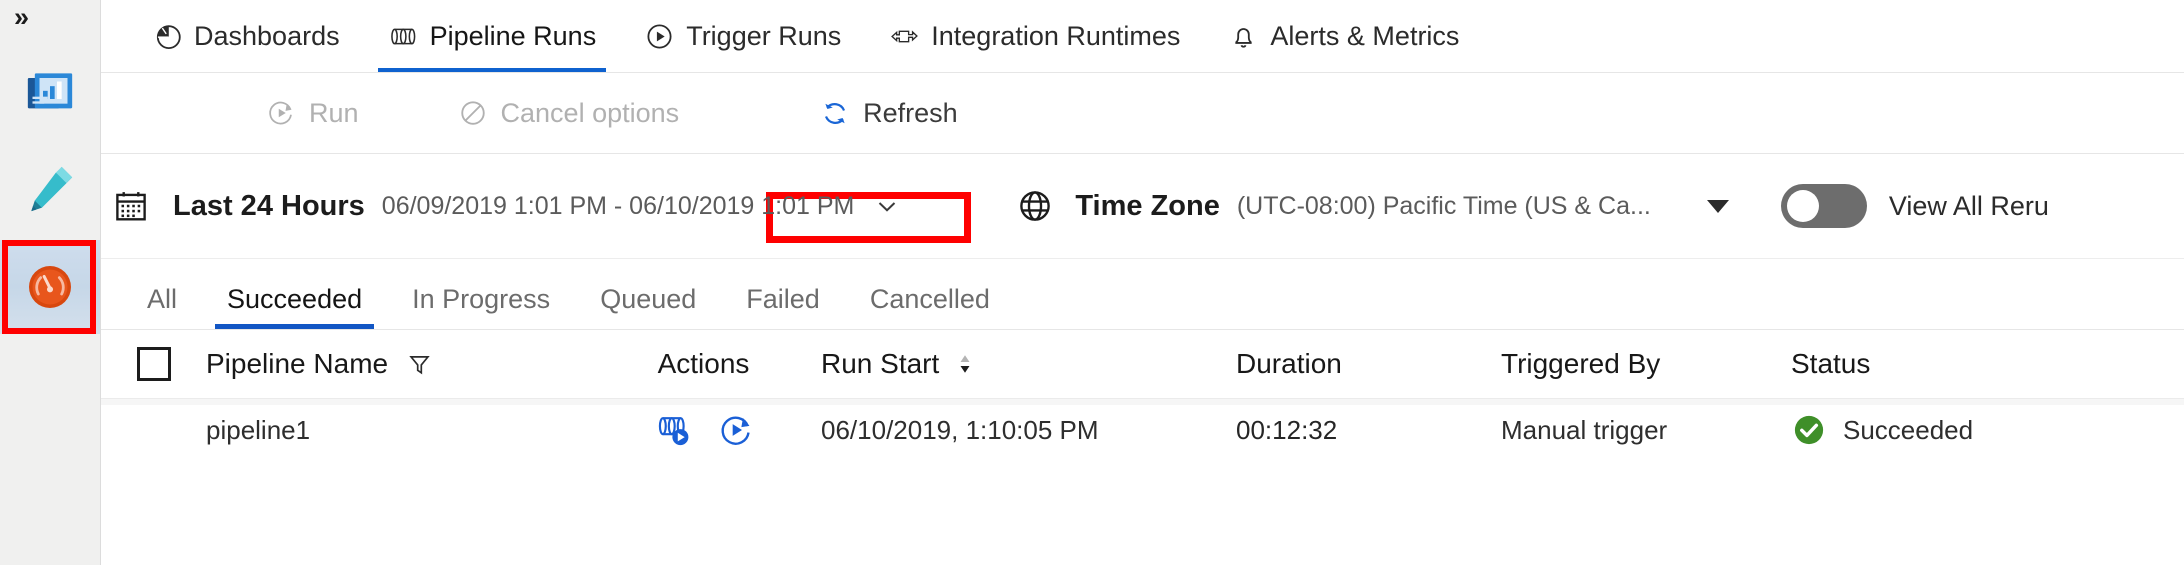 This screenshot has height=565, width=2184. I want to click on bell-icon, so click(1243, 36).